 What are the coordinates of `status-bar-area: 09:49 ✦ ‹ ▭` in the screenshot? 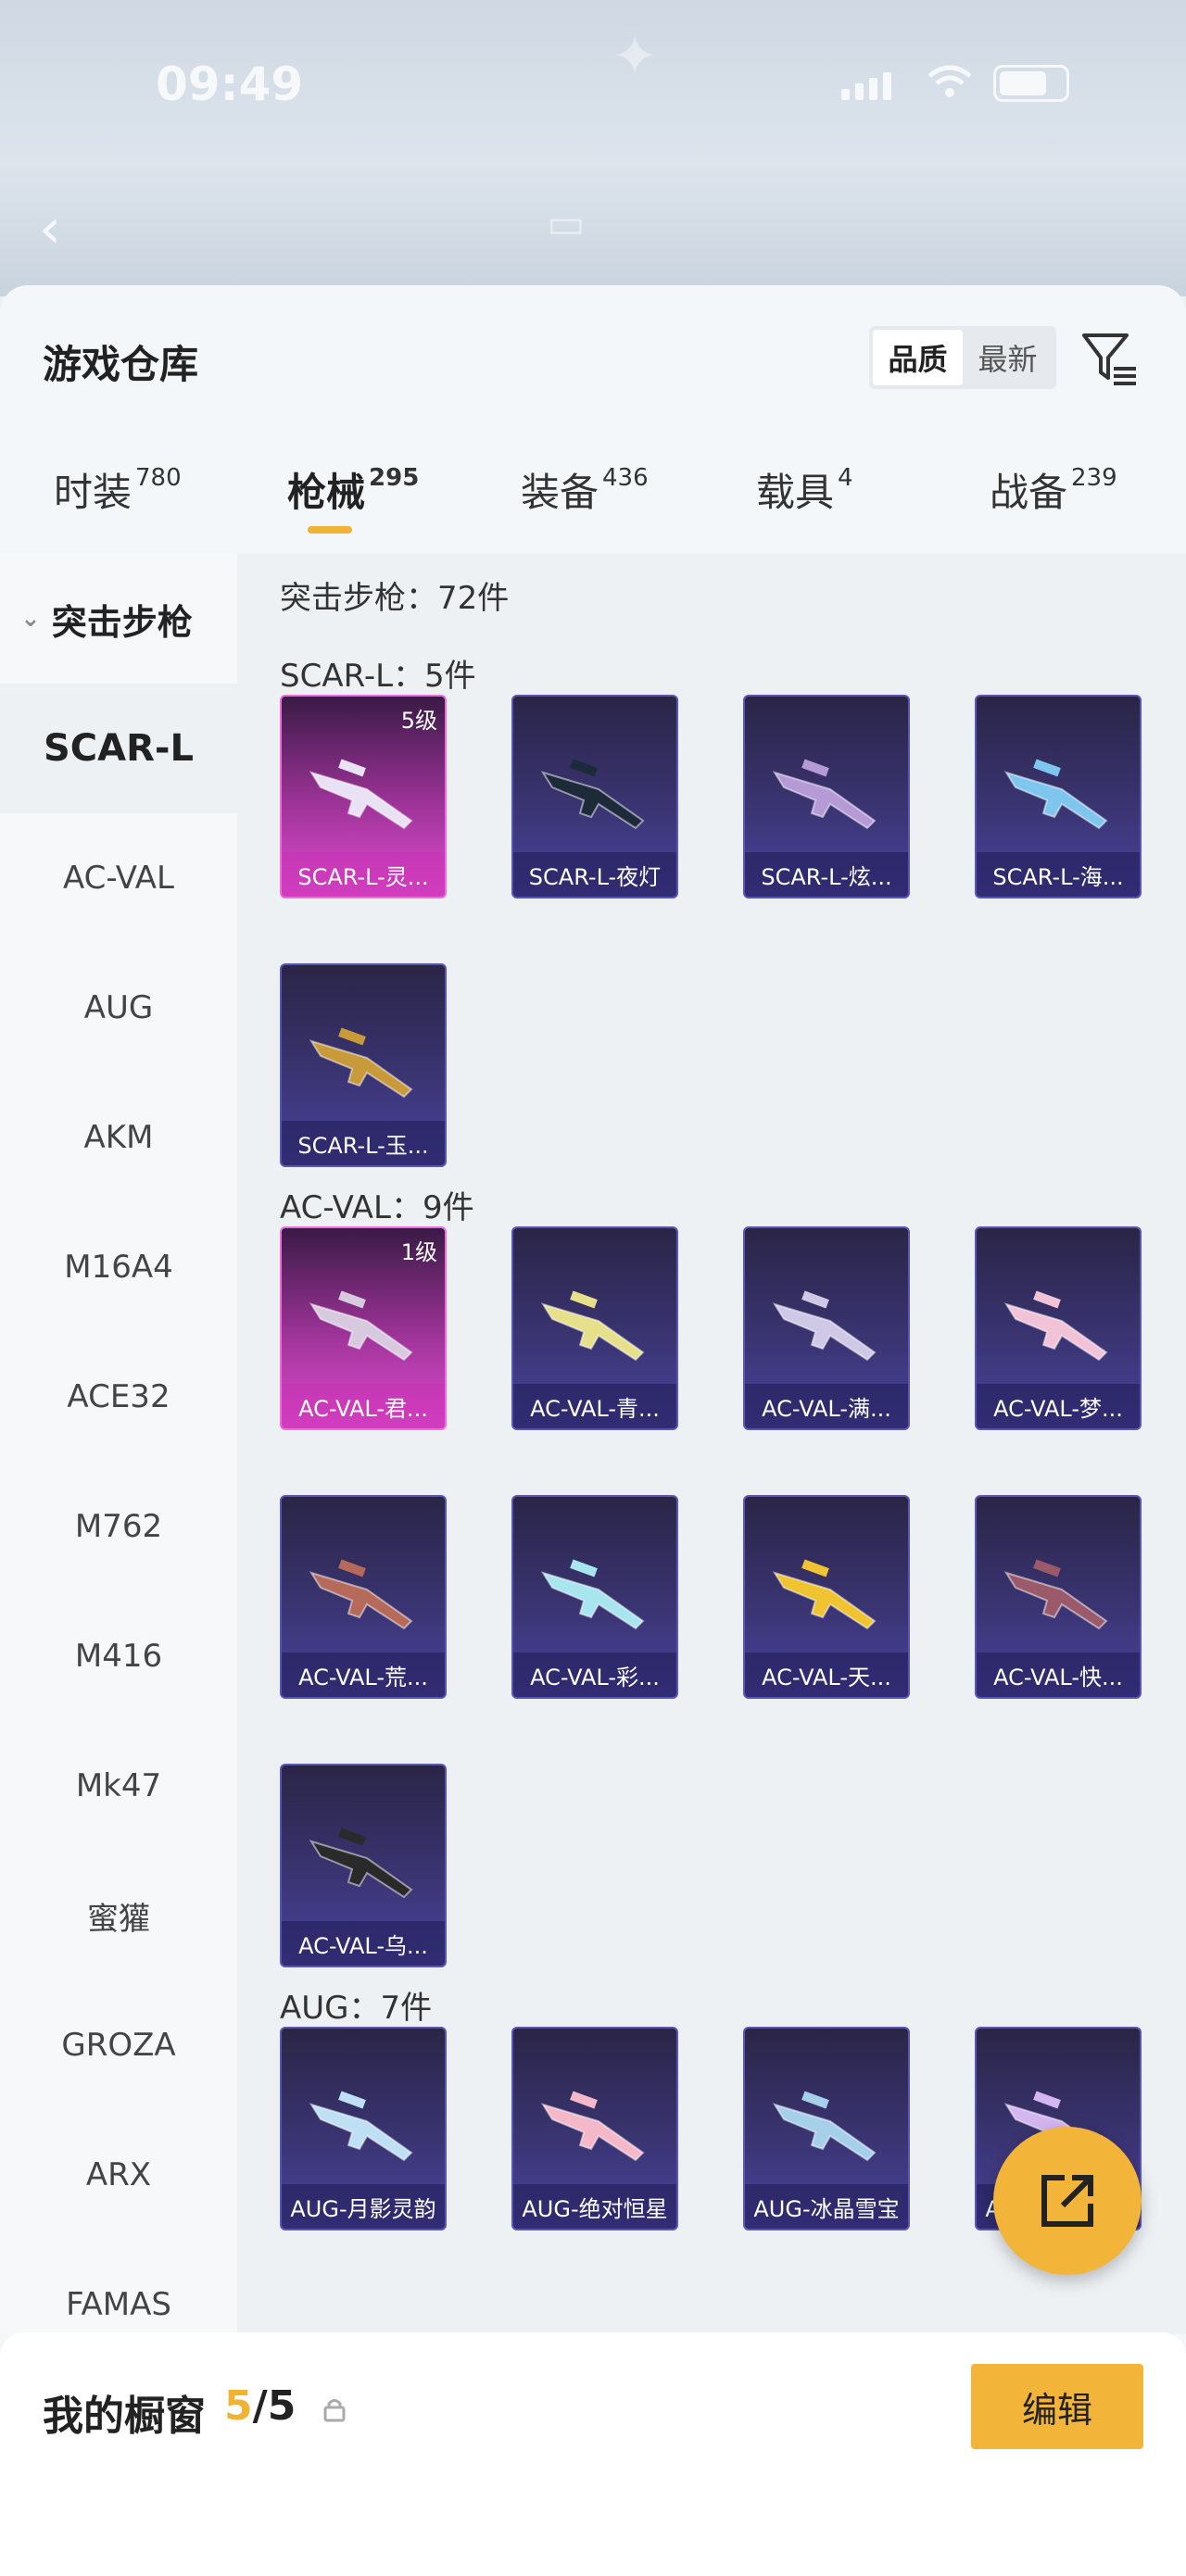 It's located at (593, 148).